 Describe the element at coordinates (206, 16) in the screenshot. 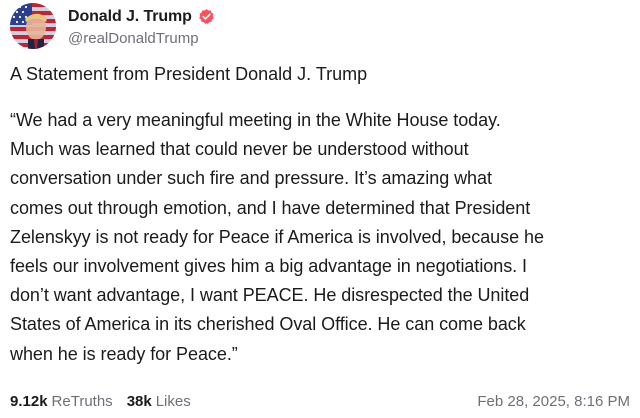

I see `verified-badge-icon` at that location.